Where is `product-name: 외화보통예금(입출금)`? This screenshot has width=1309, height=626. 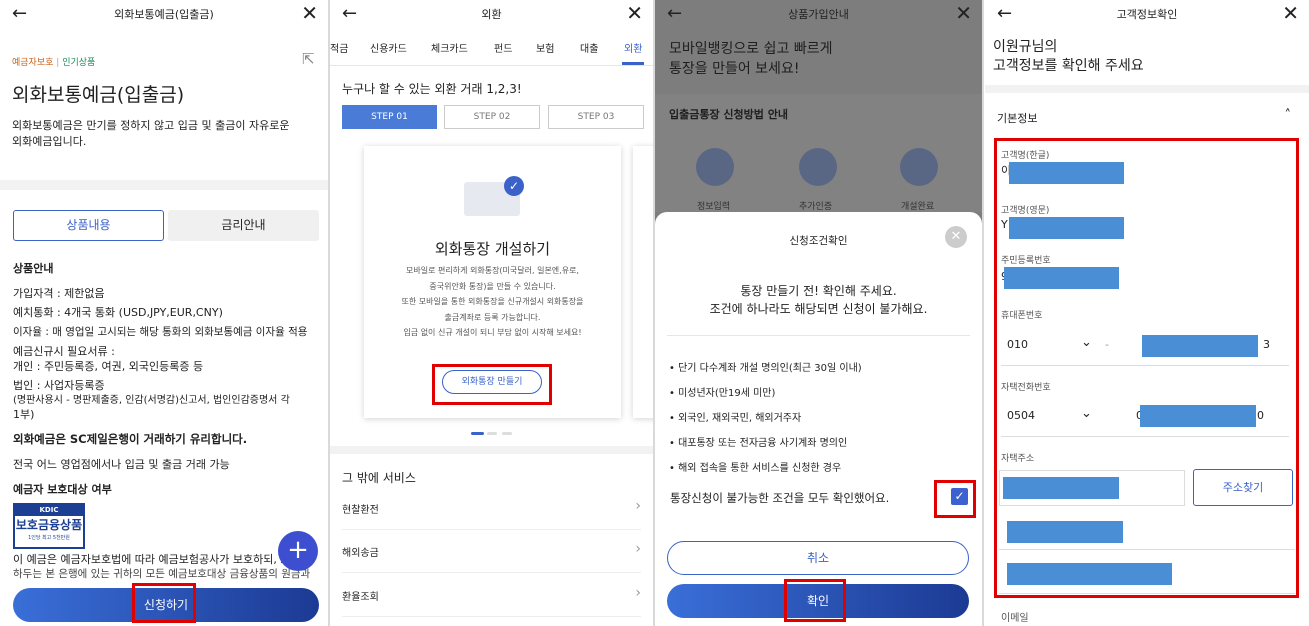
product-name: 외화보통예금(입출금) is located at coordinates (98, 95).